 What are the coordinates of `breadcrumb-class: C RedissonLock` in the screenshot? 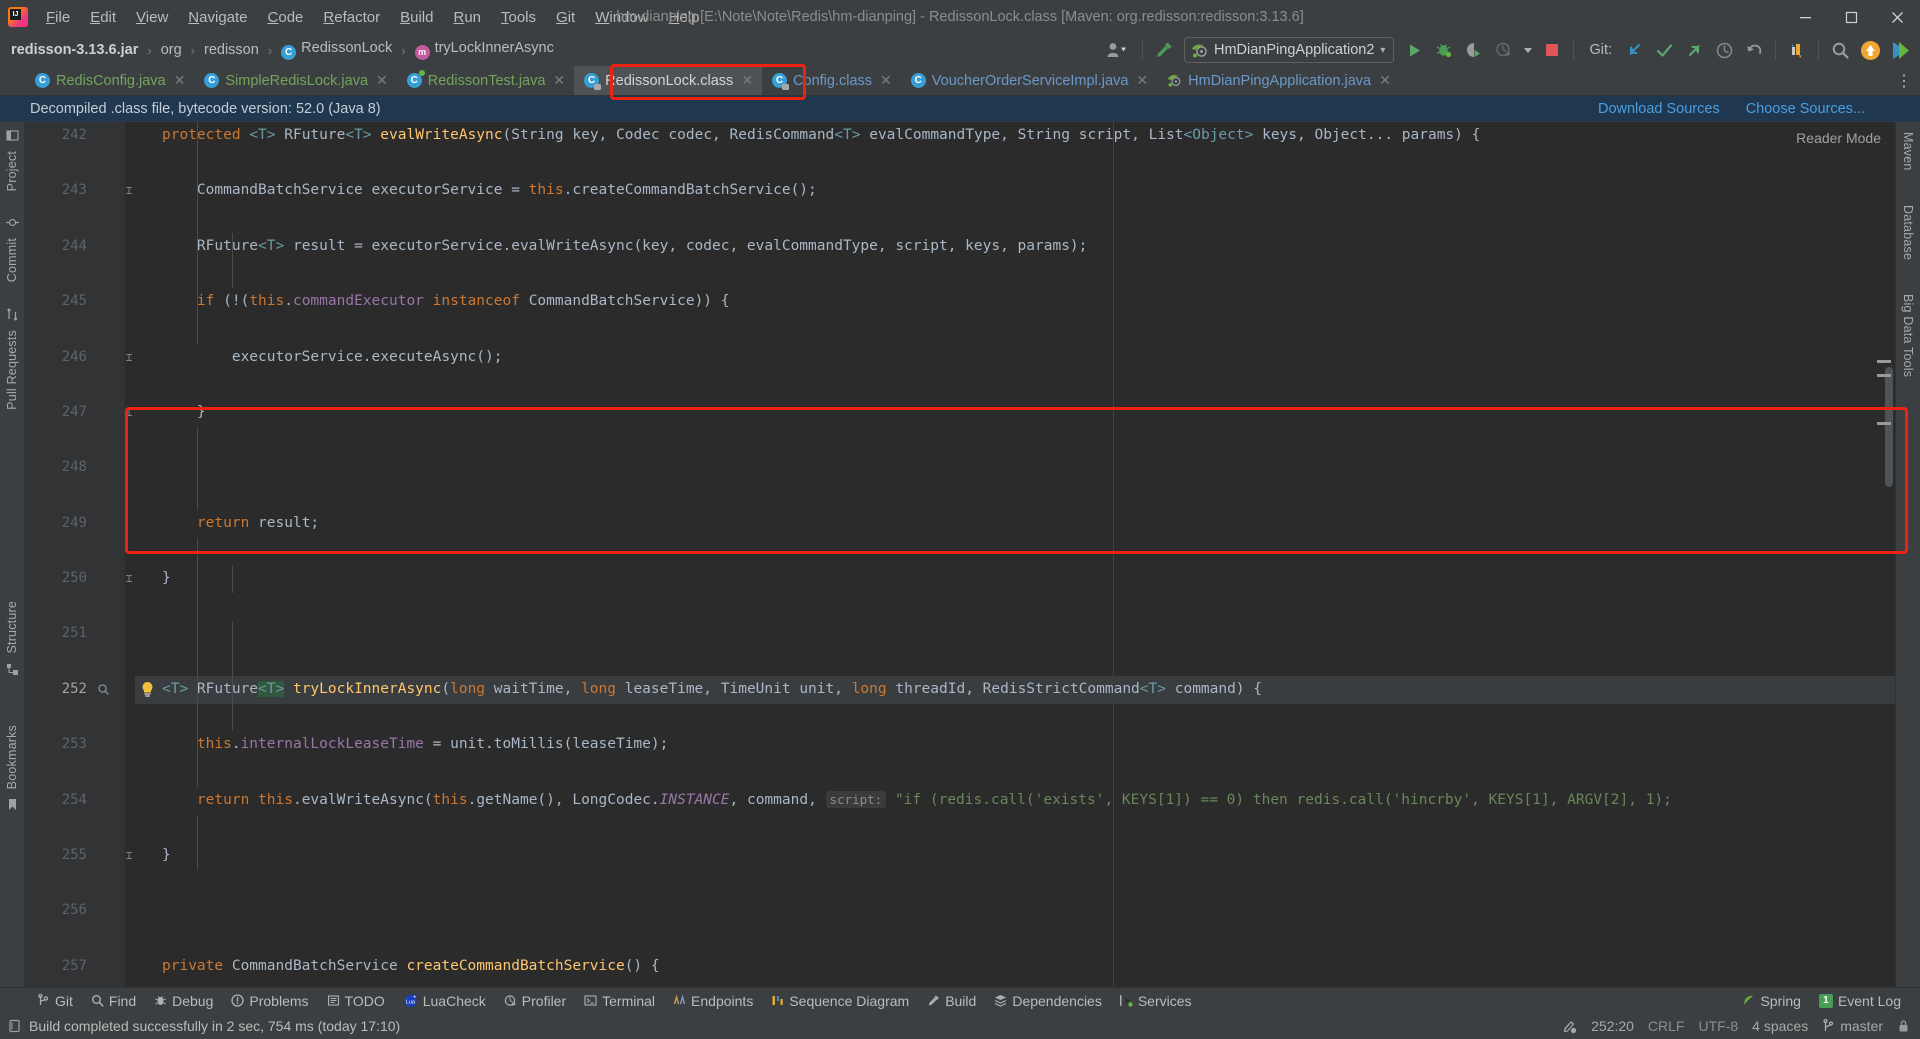 It's located at (336, 50).